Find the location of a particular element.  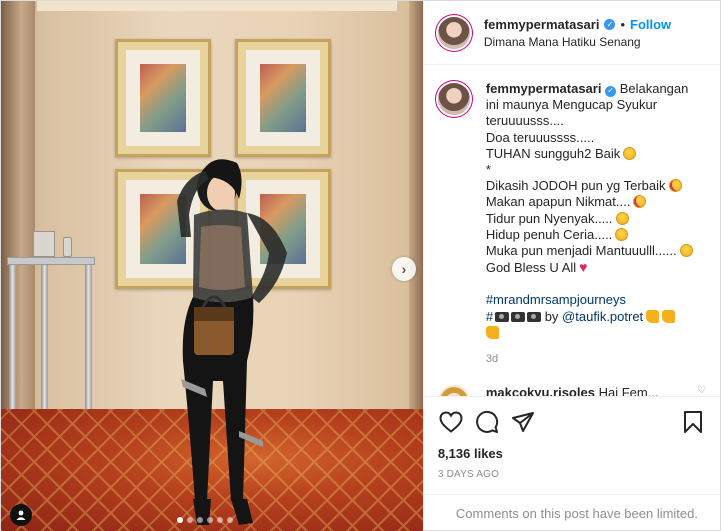

hashtag-link: # is located at coordinates (489, 316).